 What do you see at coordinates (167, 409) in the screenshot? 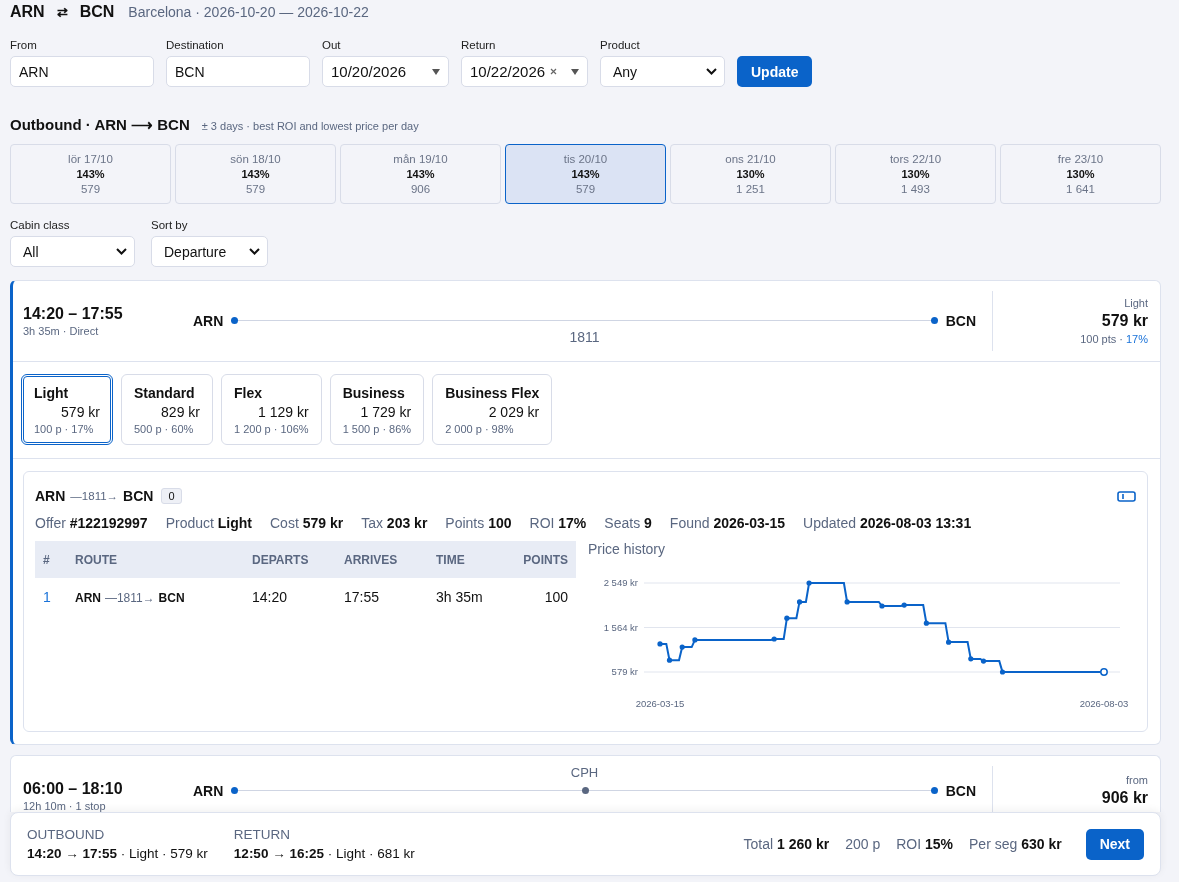
I see `fare-option: Standard 829 kr 500 p · 60%` at bounding box center [167, 409].